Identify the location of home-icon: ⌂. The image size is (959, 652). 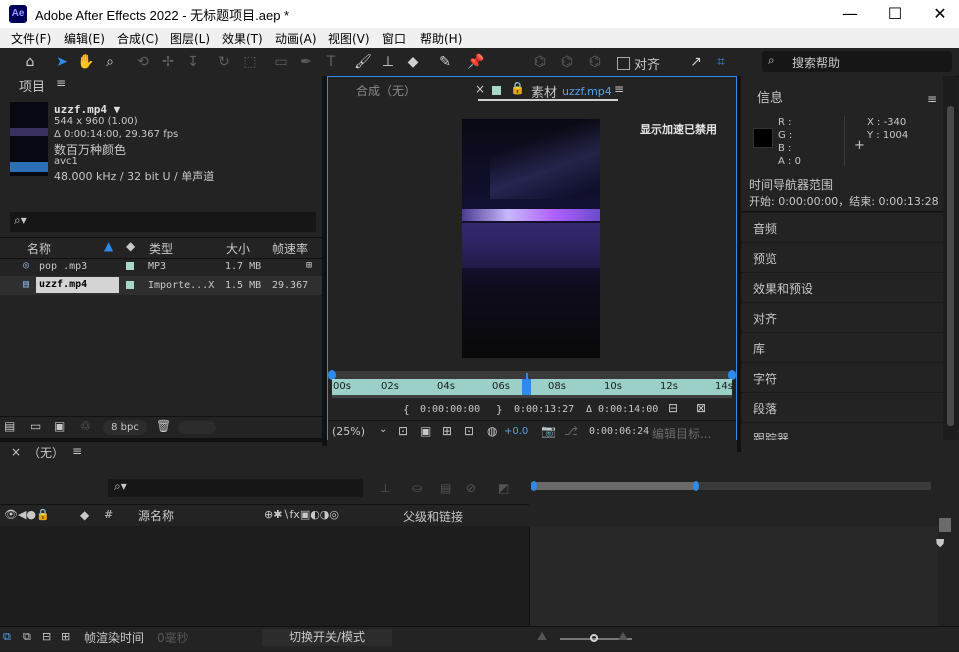
(30, 62).